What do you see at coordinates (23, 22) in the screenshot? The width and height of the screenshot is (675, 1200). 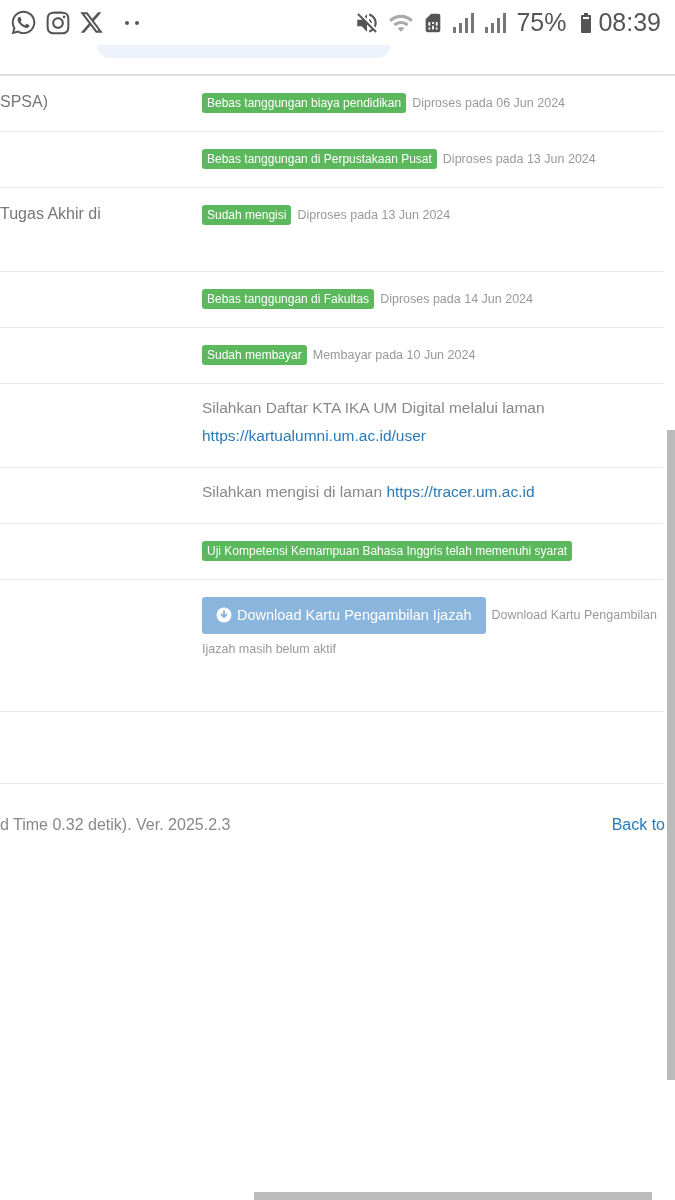 I see `chat-app-icon` at bounding box center [23, 22].